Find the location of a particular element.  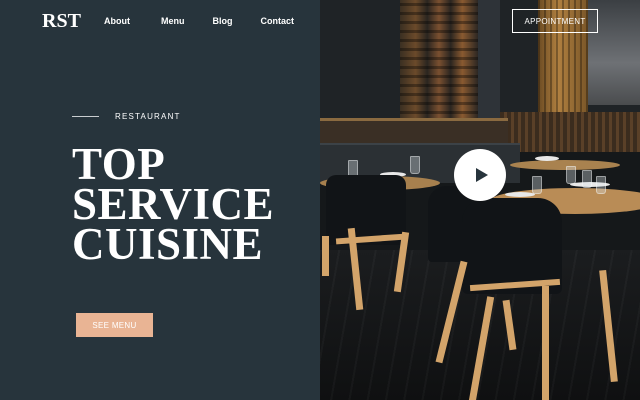

headline-line: SERVICE is located at coordinates (173, 204).